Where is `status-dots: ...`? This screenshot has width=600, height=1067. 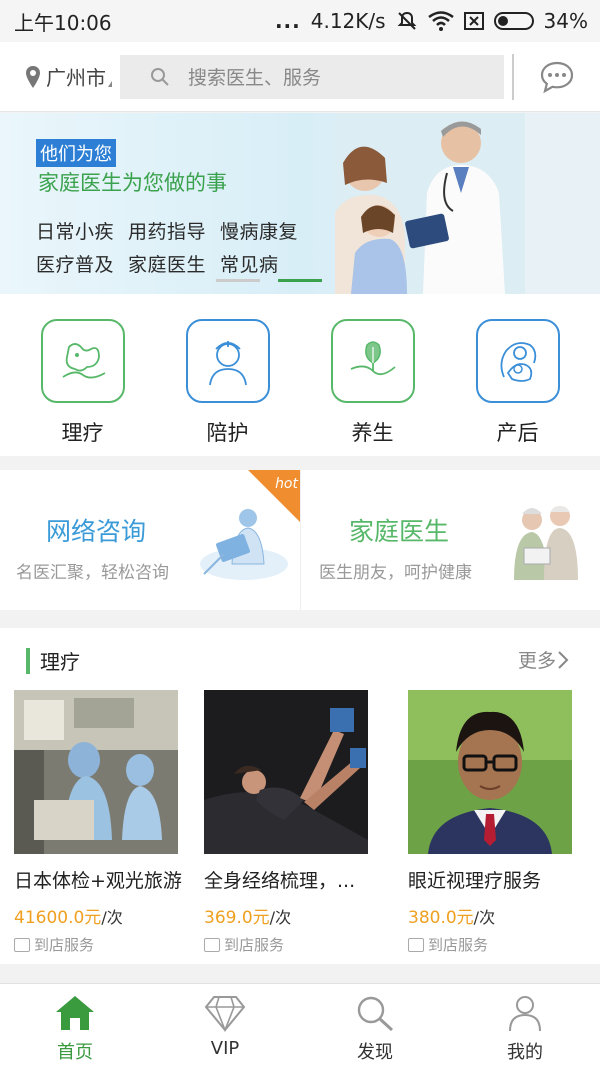 status-dots: ... is located at coordinates (287, 21).